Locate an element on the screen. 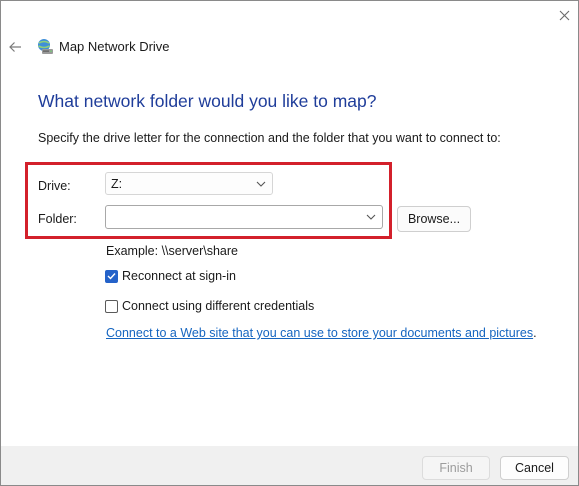  back-button is located at coordinates (15, 47).